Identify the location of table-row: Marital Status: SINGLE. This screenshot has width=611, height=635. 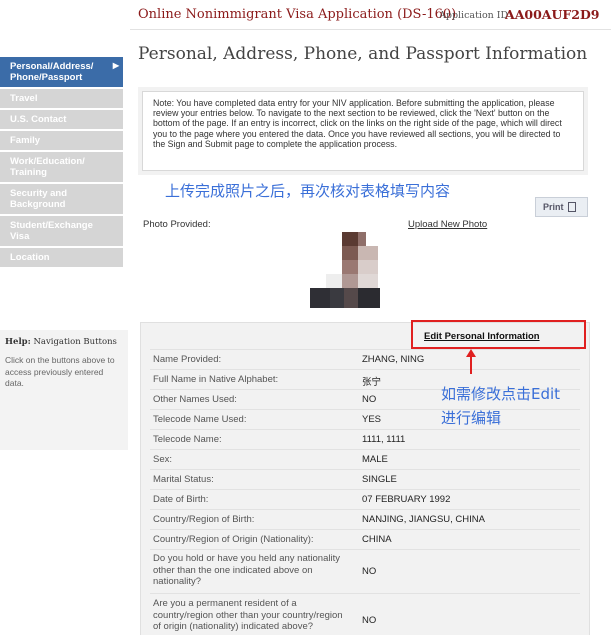
(365, 479).